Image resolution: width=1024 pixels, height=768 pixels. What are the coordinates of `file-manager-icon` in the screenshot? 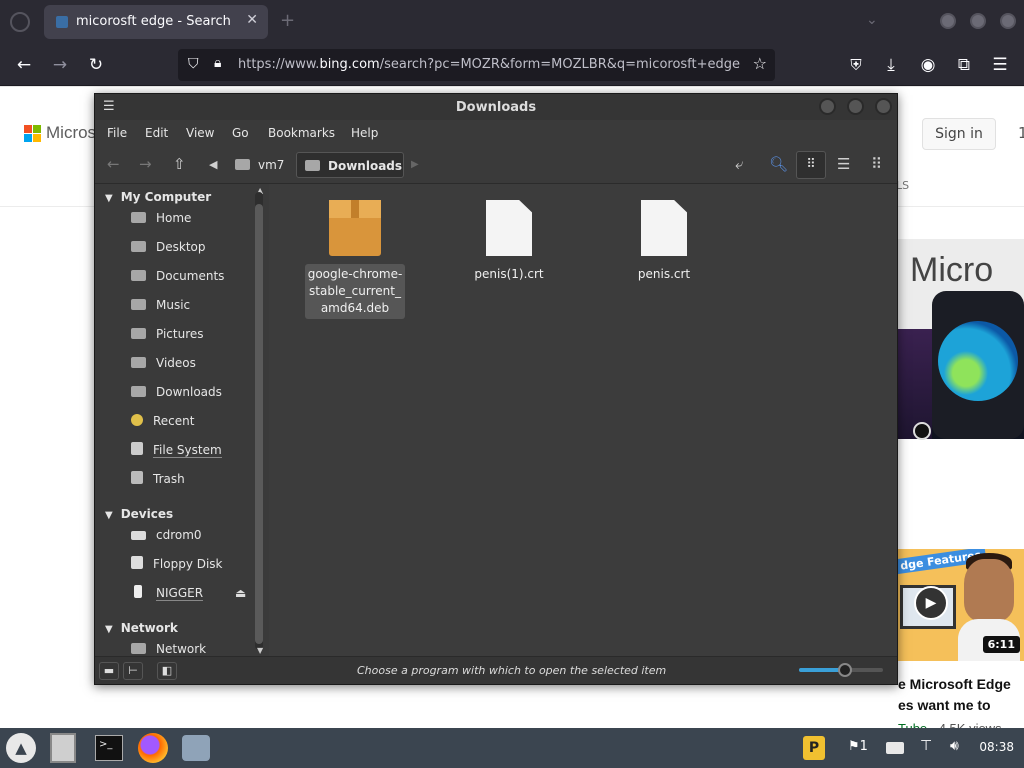 It's located at (196, 748).